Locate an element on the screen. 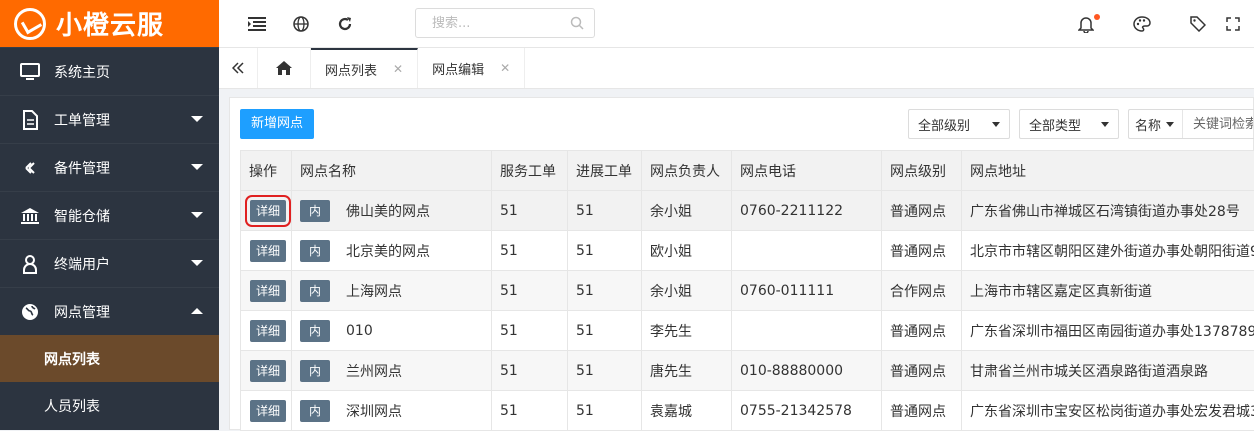  sidebar-item-label: 网点管理 is located at coordinates (82, 312).